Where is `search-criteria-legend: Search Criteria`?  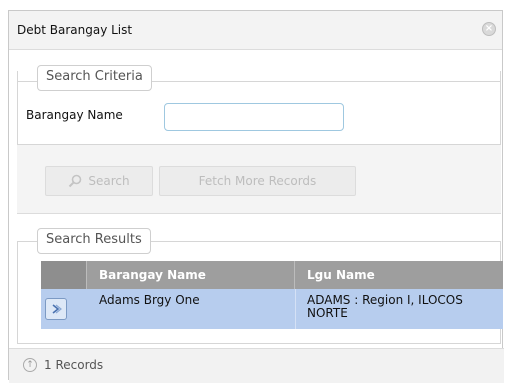 search-criteria-legend: Search Criteria is located at coordinates (94, 78).